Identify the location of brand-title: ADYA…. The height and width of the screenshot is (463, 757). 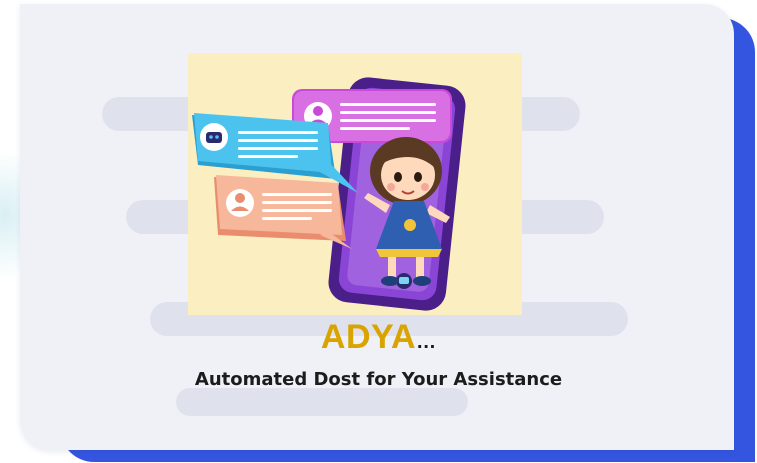
(378, 337).